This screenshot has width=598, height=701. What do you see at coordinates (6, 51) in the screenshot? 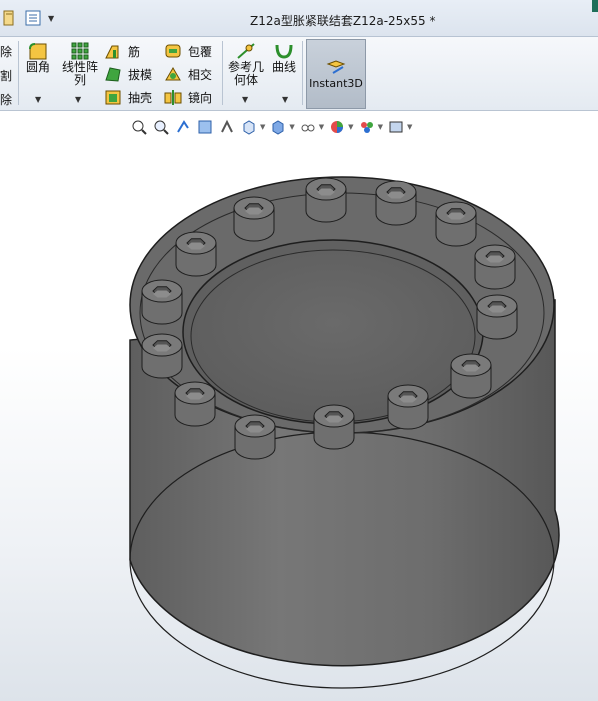
I see `ribbon-partial-1: 除` at bounding box center [6, 51].